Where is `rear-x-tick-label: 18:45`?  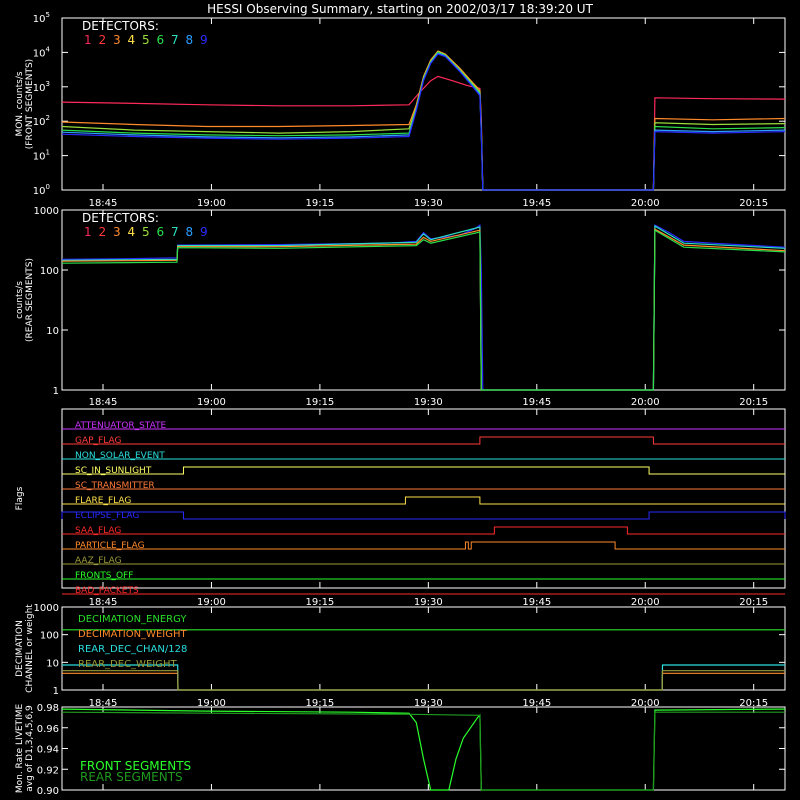 rear-x-tick-label: 18:45 is located at coordinates (103, 402).